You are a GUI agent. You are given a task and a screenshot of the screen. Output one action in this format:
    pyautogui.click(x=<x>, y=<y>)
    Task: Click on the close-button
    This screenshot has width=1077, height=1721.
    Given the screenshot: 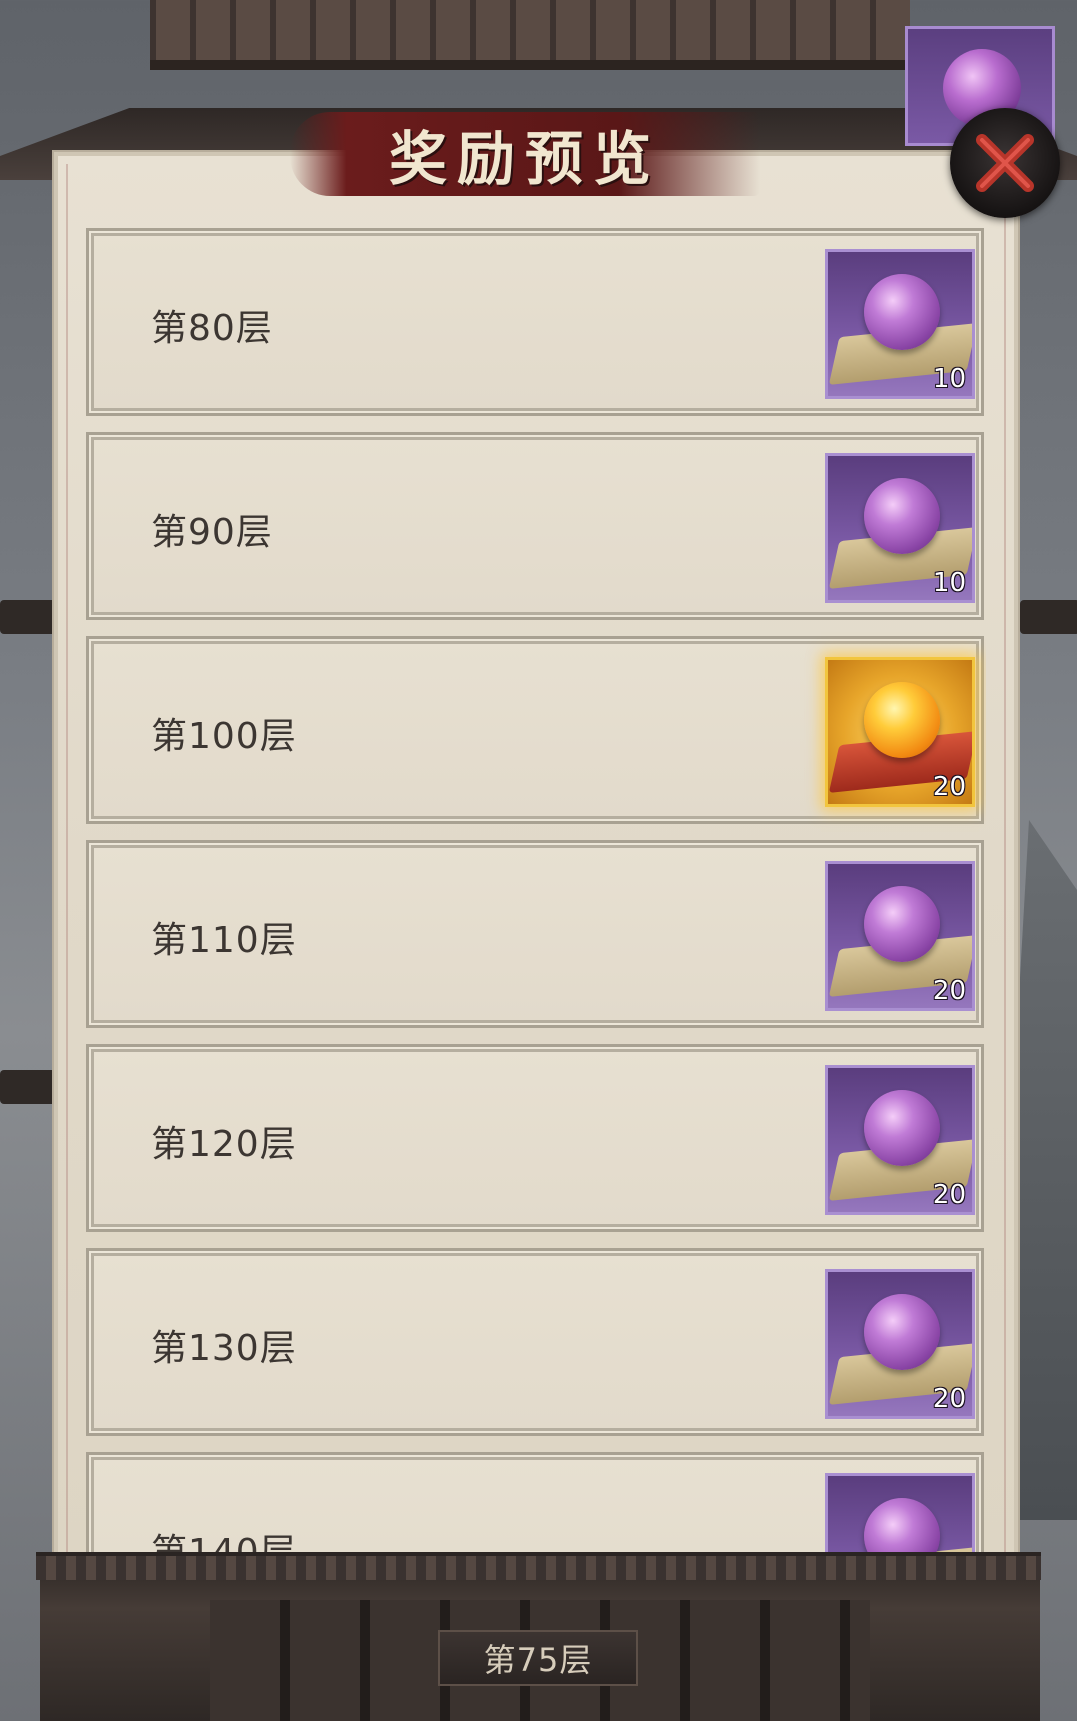 What is the action you would take?
    pyautogui.click(x=1005, y=163)
    